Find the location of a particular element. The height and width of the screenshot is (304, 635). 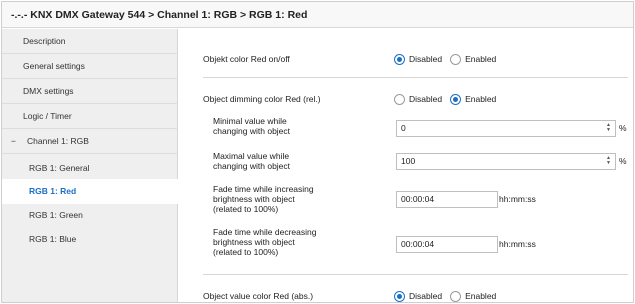

radio-group-objekt-color-red: Disabled Enabled is located at coordinates (449, 59).